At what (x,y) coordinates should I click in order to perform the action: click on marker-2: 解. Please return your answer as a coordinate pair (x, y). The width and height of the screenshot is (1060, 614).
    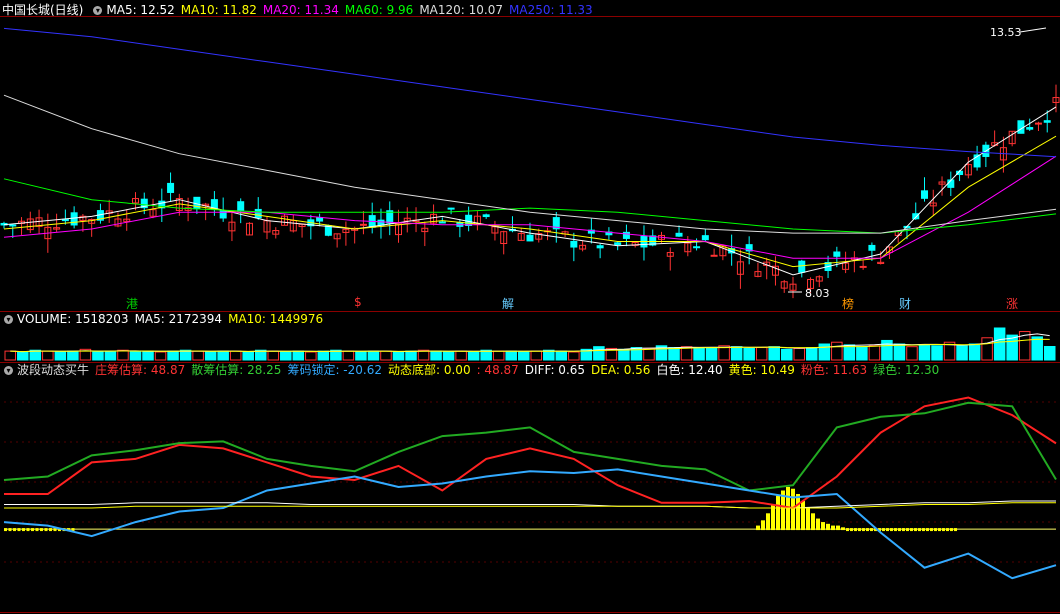
    Looking at the image, I should click on (508, 304).